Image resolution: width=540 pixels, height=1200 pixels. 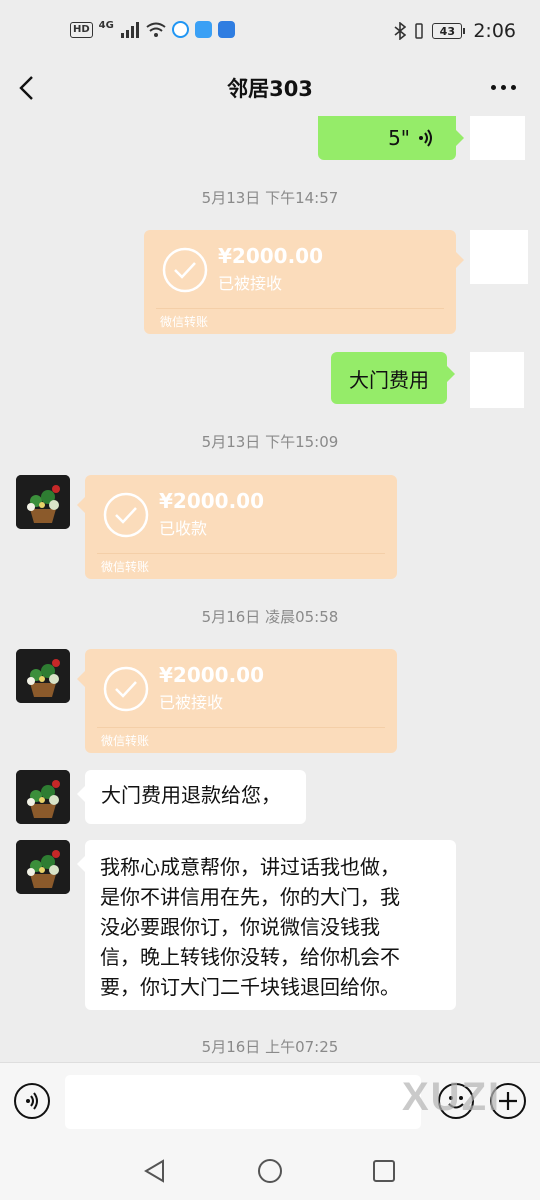 What do you see at coordinates (250, 957) in the screenshot?
I see `message-line: 信，晚上转钱你没转，给你机会不` at bounding box center [250, 957].